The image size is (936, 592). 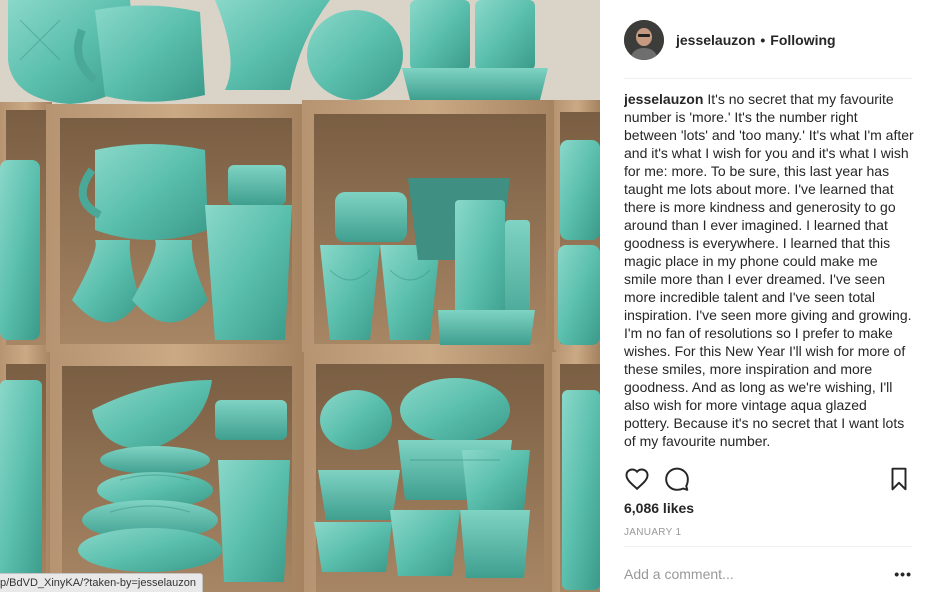 I want to click on avatar, so click(x=644, y=40).